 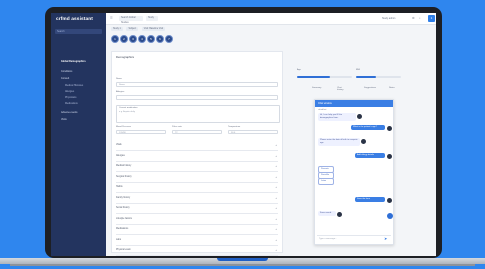 I want to click on temperature-label: Temperature, so click(x=234, y=127).